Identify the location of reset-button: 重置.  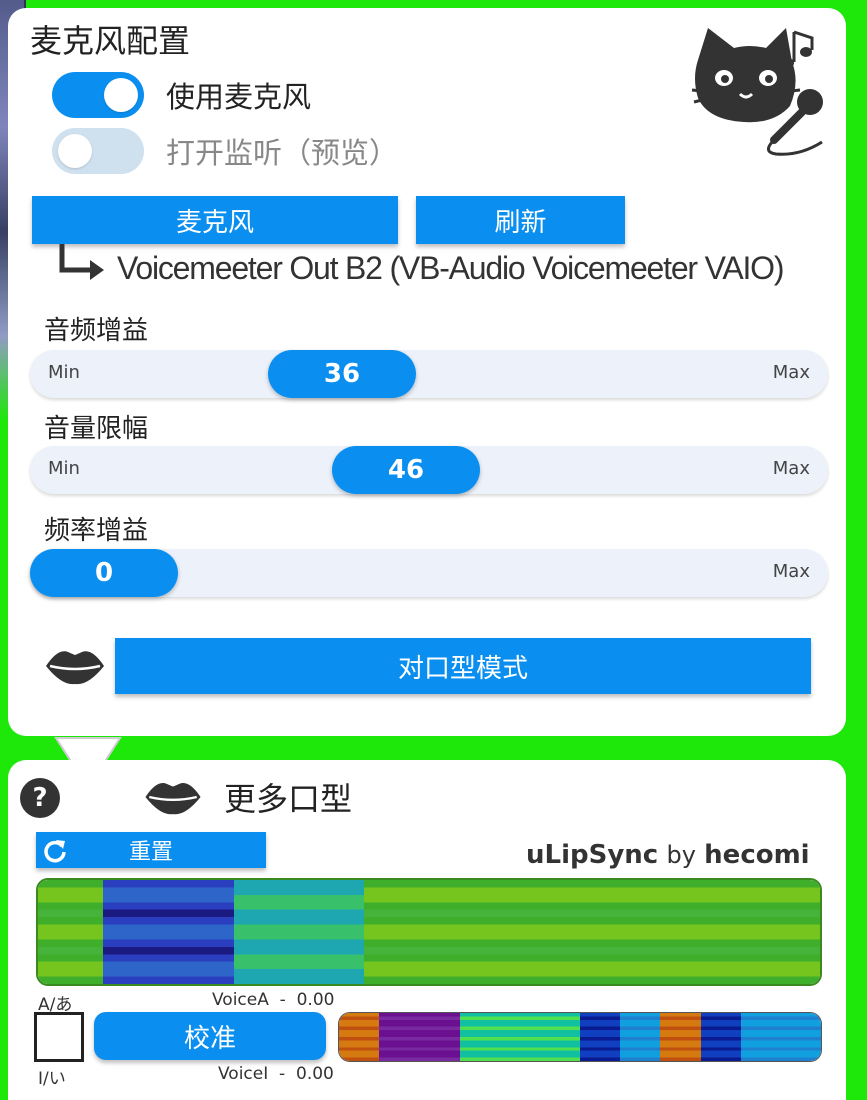
(151, 850).